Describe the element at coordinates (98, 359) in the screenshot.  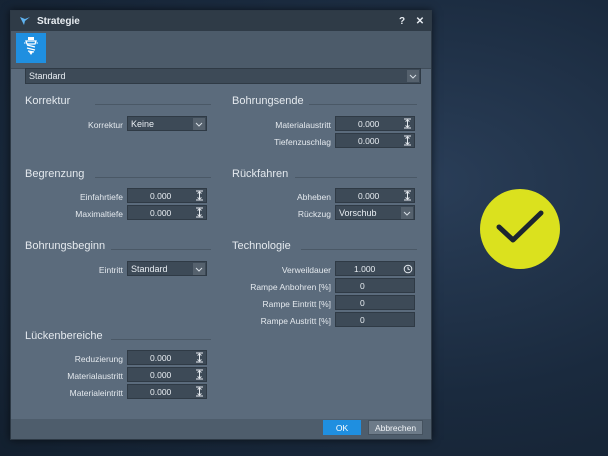
I see `reduzierung-label: Reduzierung` at that location.